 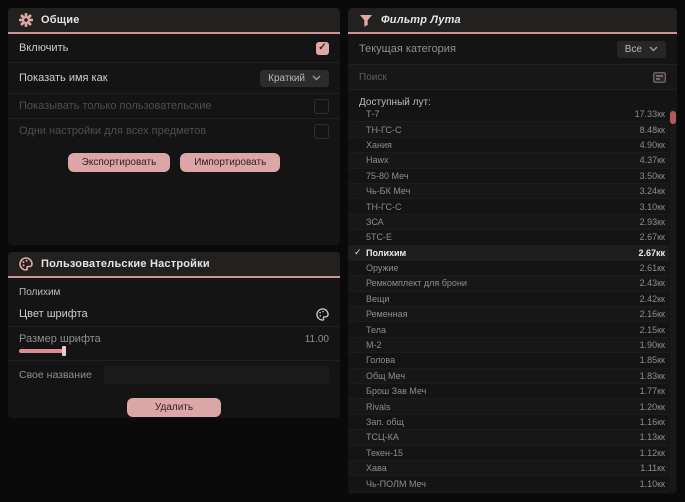 I want to click on loot-list-item: ✓ Rivals 1.20кк, so click(x=508, y=407).